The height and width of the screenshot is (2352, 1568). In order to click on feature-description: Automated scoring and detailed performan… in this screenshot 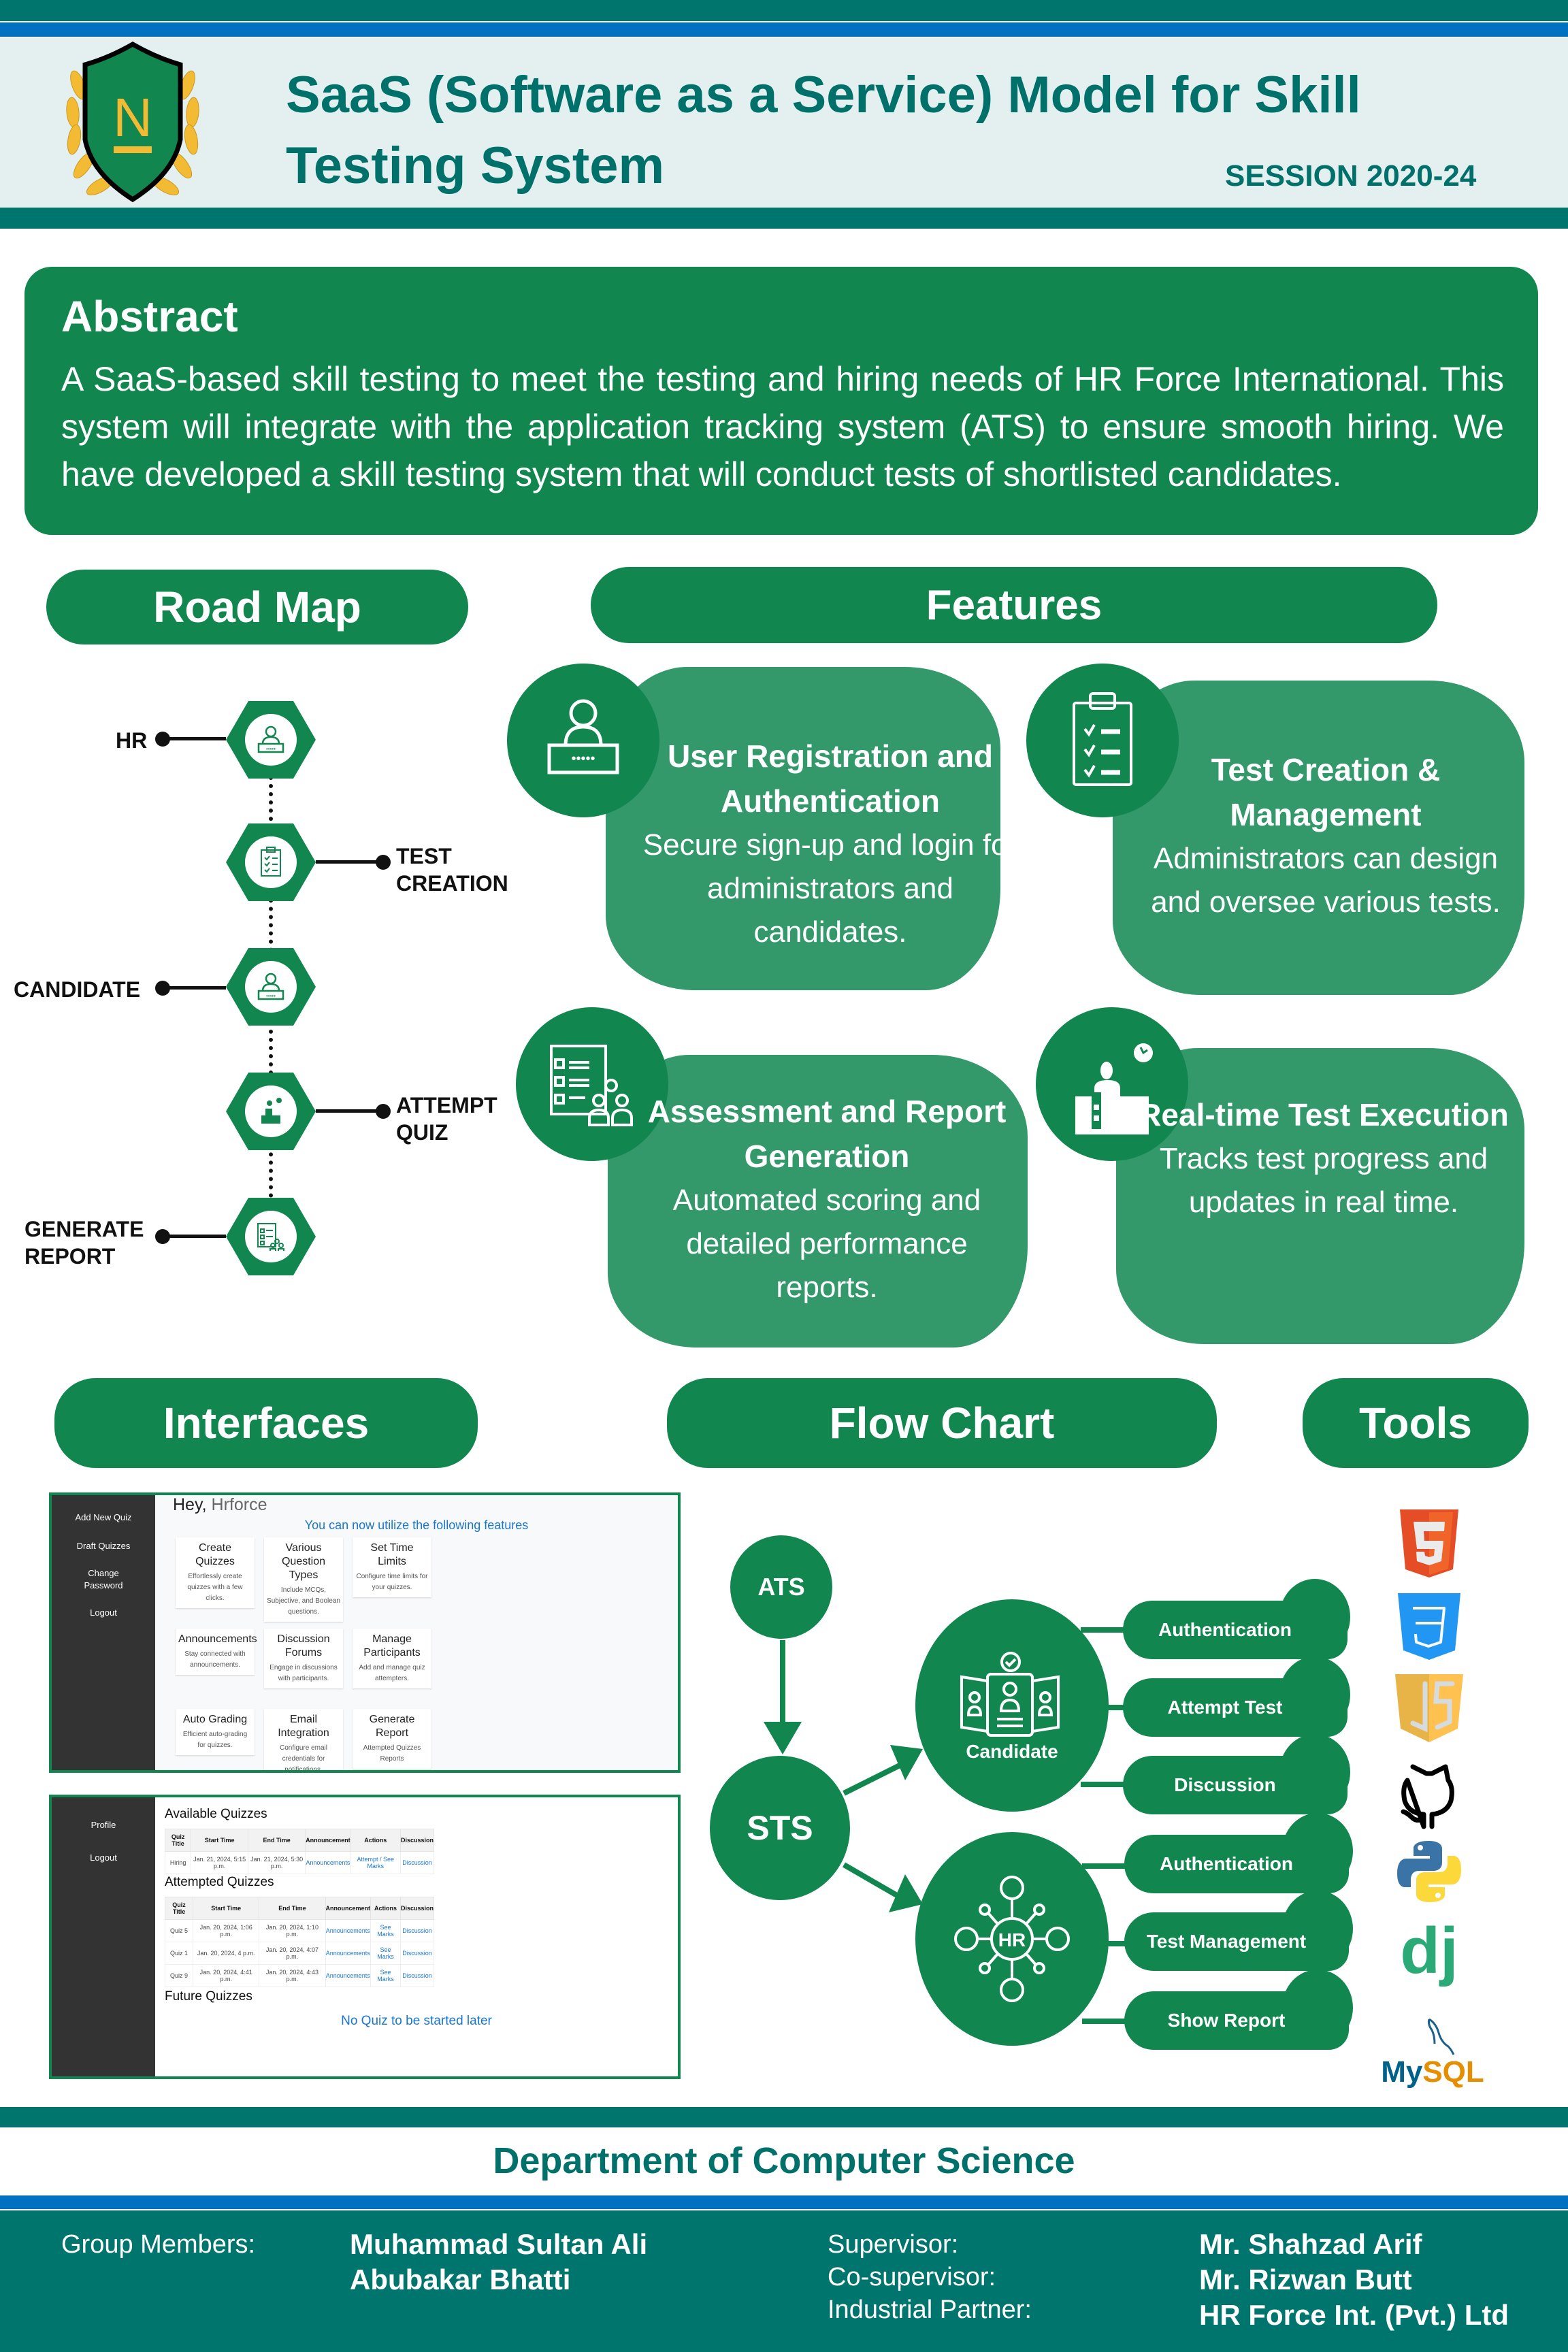, I will do `click(827, 1244)`.